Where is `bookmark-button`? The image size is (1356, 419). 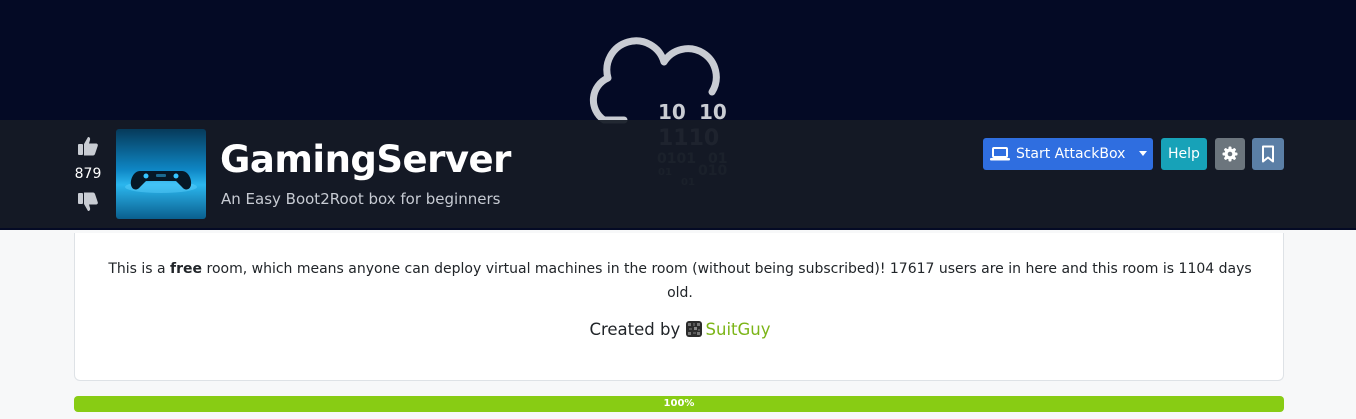
bookmark-button is located at coordinates (1268, 154).